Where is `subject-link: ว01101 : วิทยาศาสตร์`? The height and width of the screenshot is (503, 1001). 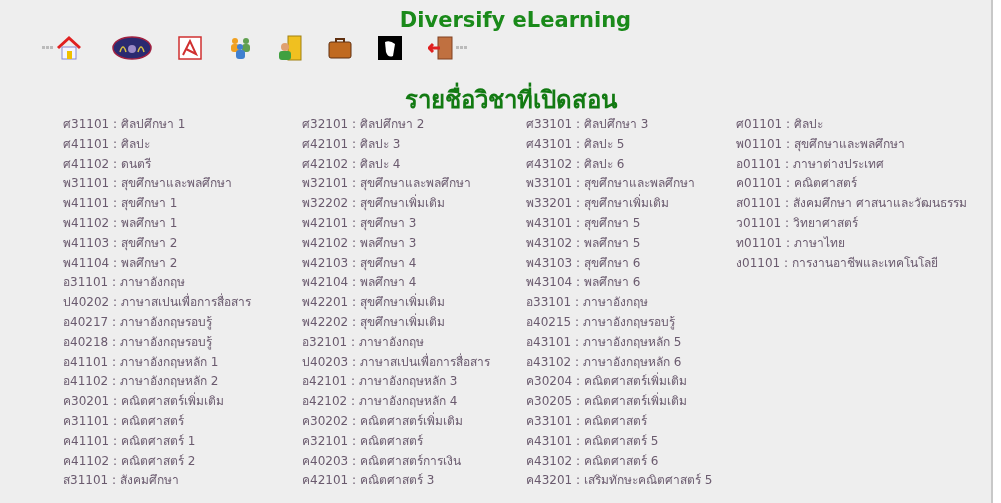 subject-link: ว01101 : วิทยาศาสตร์ is located at coordinates (861, 224).